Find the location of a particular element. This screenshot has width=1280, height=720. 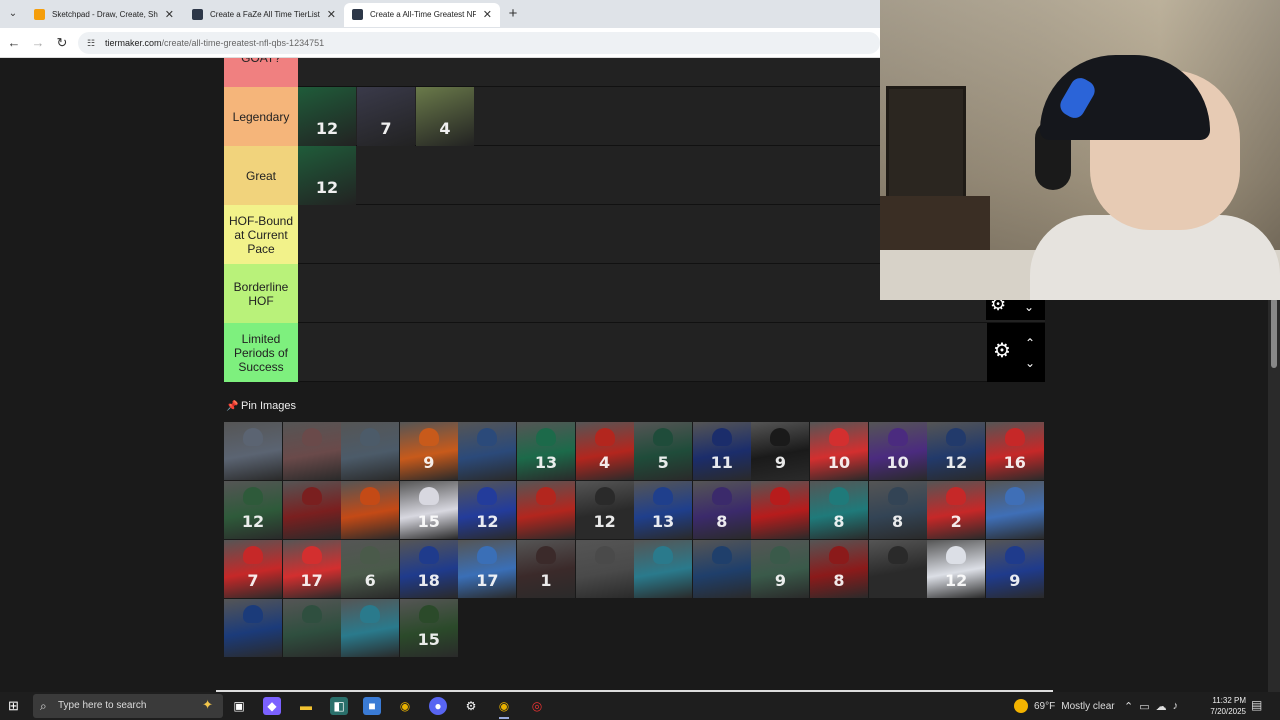

player-tile: 6 is located at coordinates (370, 569).